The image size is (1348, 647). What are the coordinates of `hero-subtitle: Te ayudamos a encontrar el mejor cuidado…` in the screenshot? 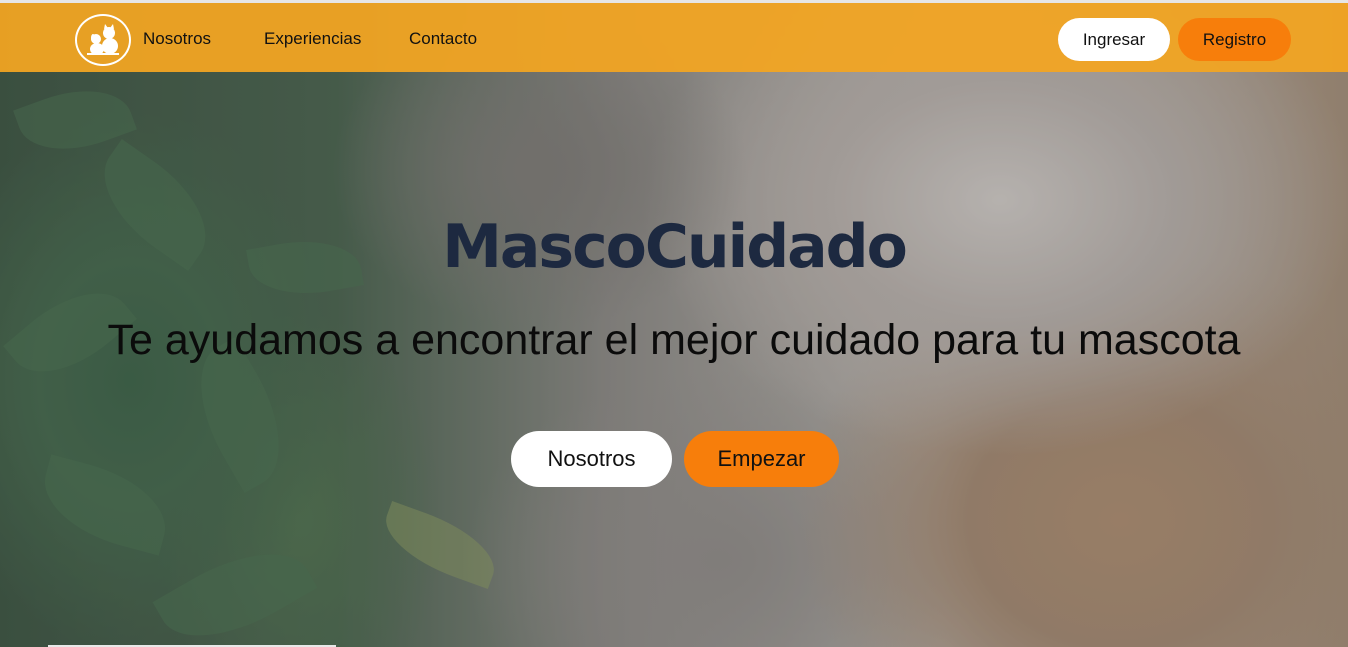 It's located at (674, 340).